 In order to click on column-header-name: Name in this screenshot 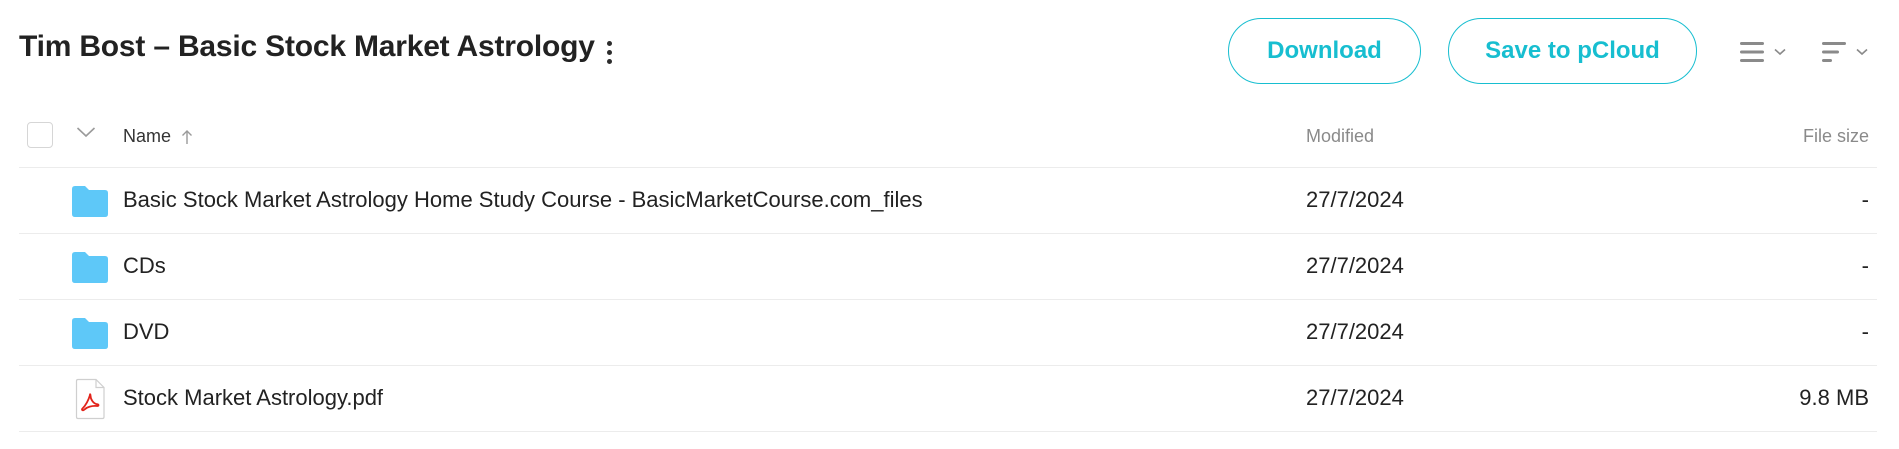, I will do `click(158, 136)`.